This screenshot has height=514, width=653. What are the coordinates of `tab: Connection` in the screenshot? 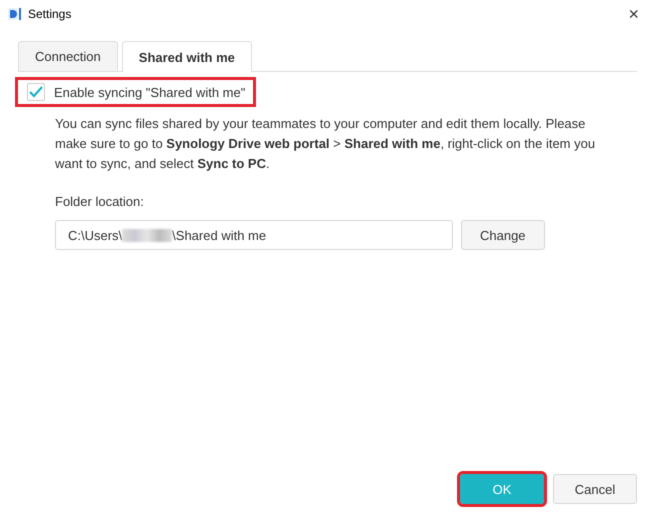 It's located at (68, 56).